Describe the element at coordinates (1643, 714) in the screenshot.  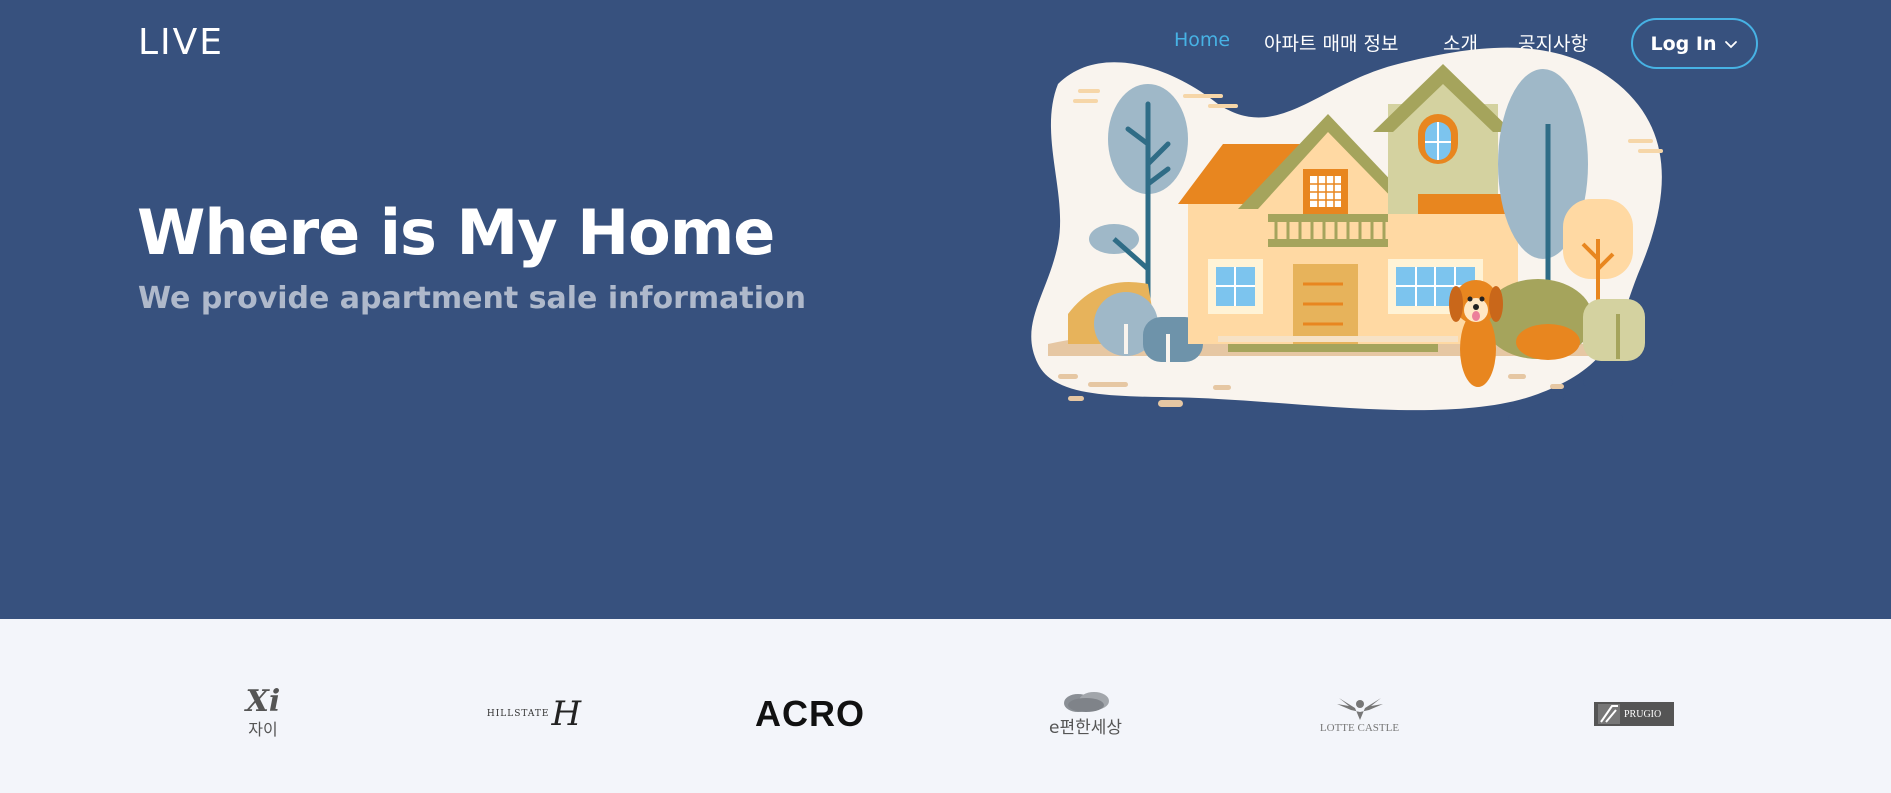
I see `prugio-text: PRUGIO` at that location.